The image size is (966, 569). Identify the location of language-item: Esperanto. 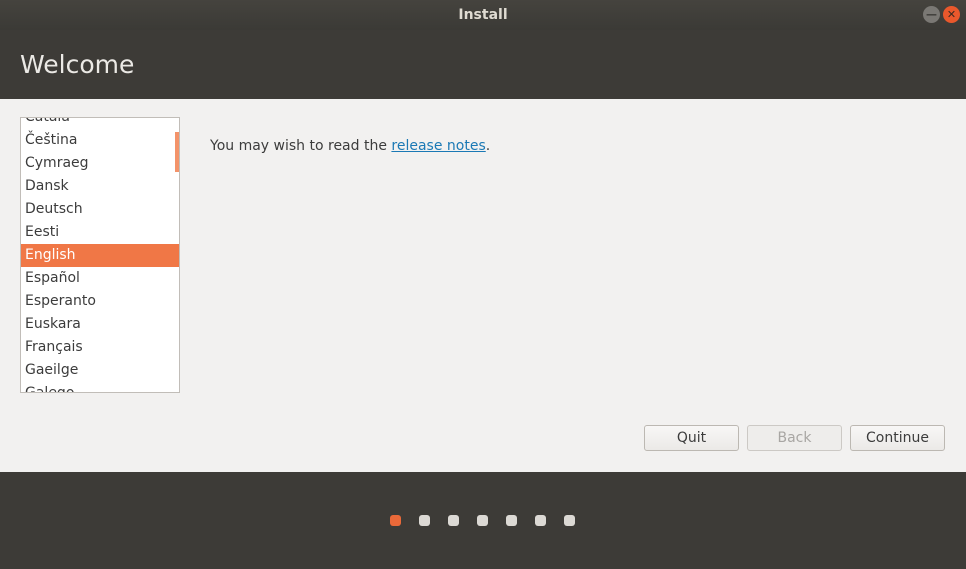
(100, 301).